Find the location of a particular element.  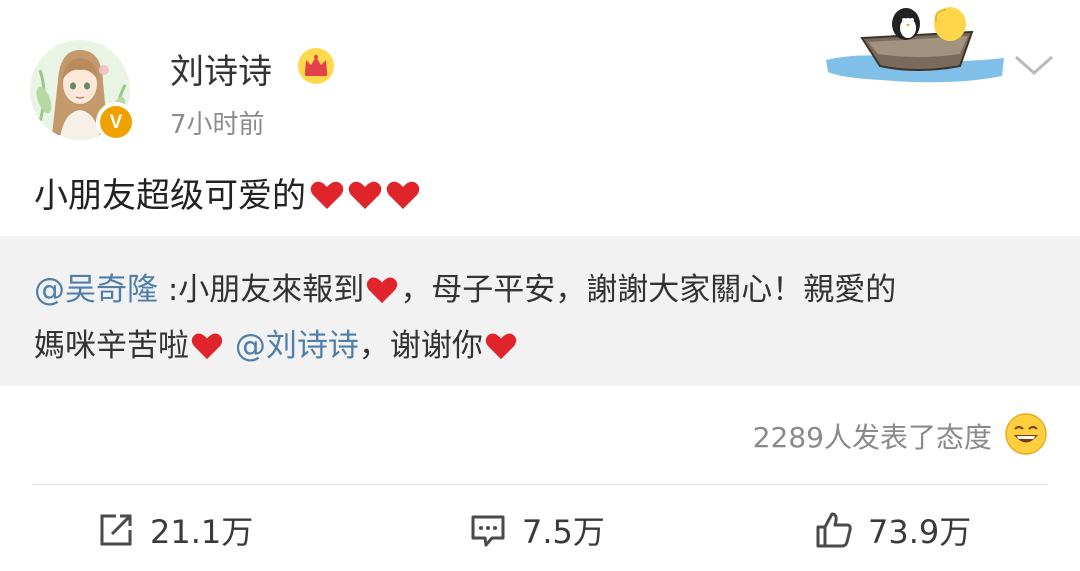

repost-line-1: @吴奇隆 :小朋友來報到 ，母子平安，謝謝大家關心！親愛的 is located at coordinates (465, 286).